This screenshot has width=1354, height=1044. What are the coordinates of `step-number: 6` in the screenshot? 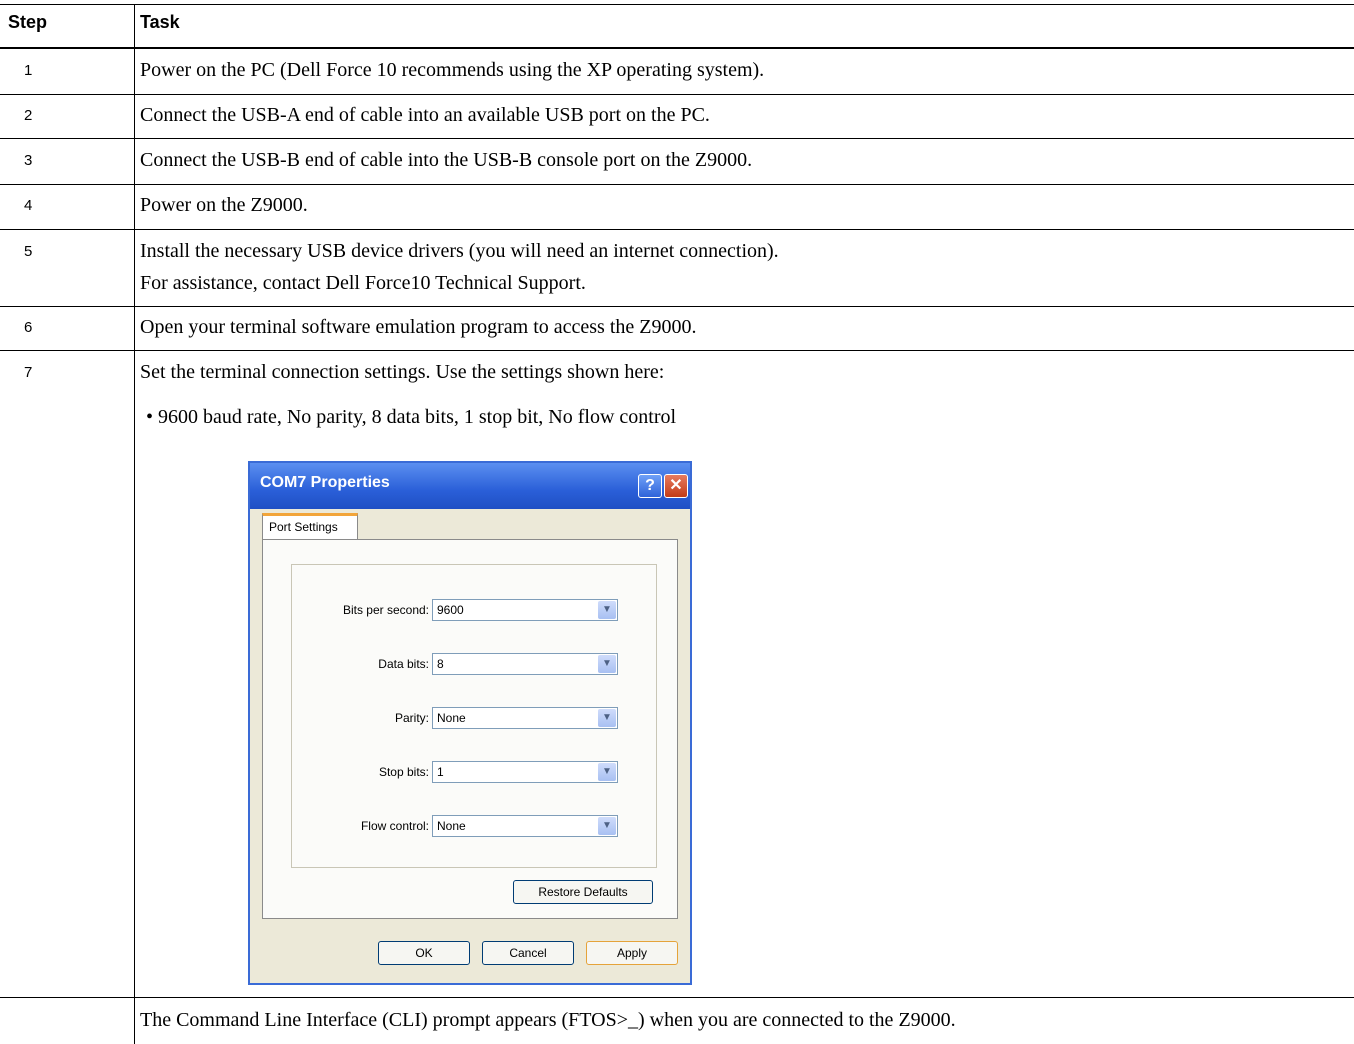 It's located at (28, 327).